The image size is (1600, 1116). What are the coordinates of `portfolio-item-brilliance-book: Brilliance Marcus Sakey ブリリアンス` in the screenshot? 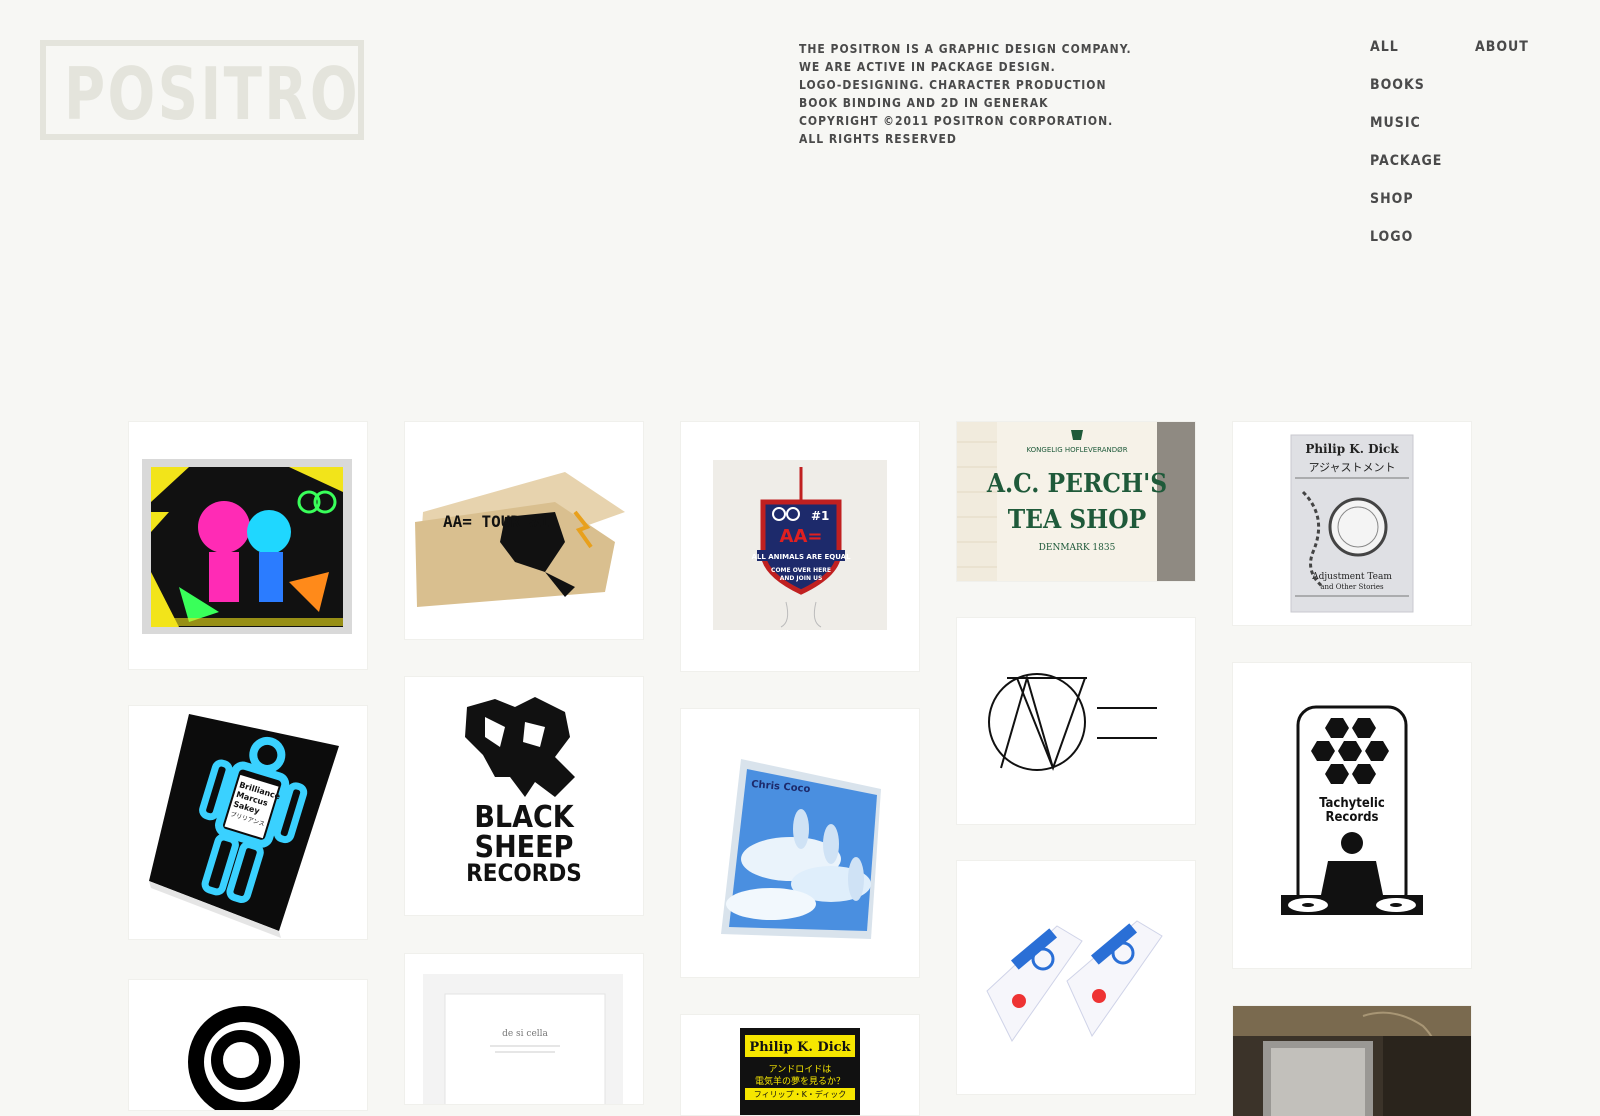 It's located at (248, 822).